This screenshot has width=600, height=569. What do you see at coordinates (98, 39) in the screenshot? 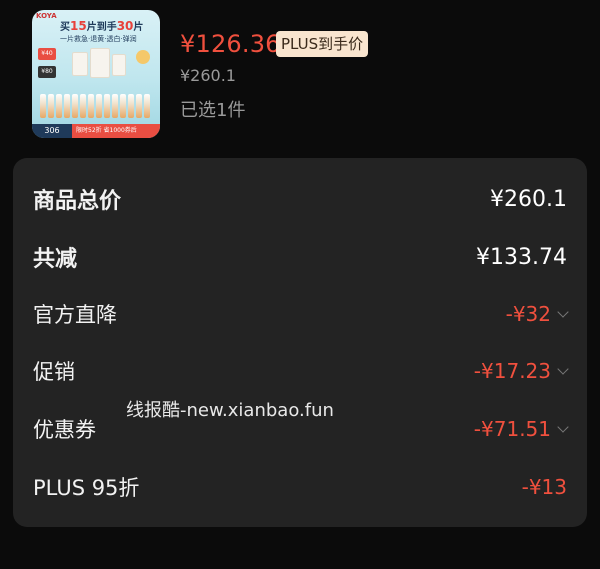
I see `thumb-subline: 一片救急·退黄·透白·弹润` at bounding box center [98, 39].